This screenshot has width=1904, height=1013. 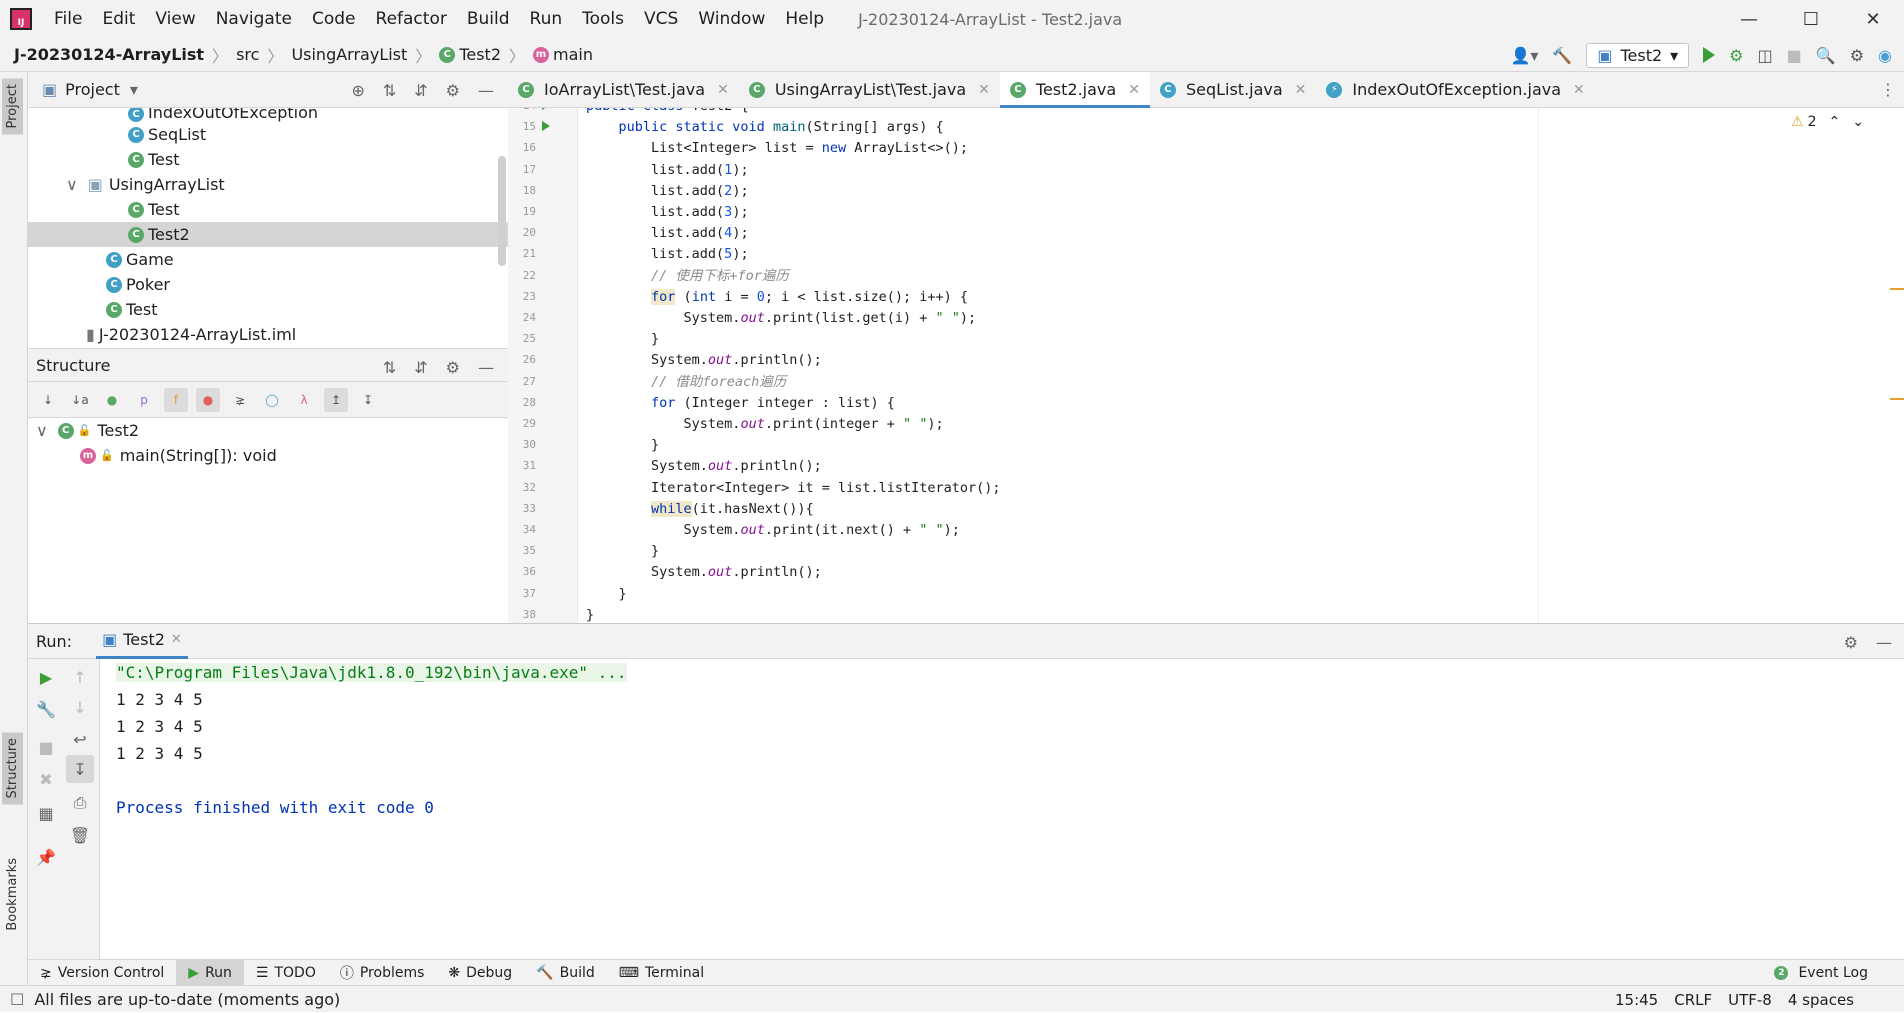 What do you see at coordinates (1524, 55) in the screenshot?
I see `user-icon: 👤▾` at bounding box center [1524, 55].